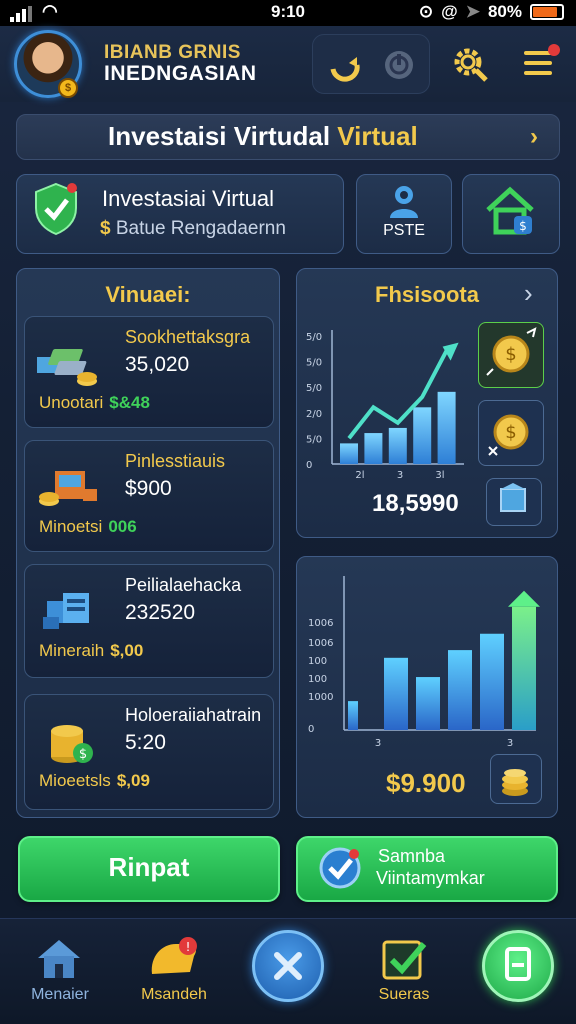 This screenshot has height=1024, width=576. I want to click on app-subtitle: INEDNGASIAN, so click(180, 73).